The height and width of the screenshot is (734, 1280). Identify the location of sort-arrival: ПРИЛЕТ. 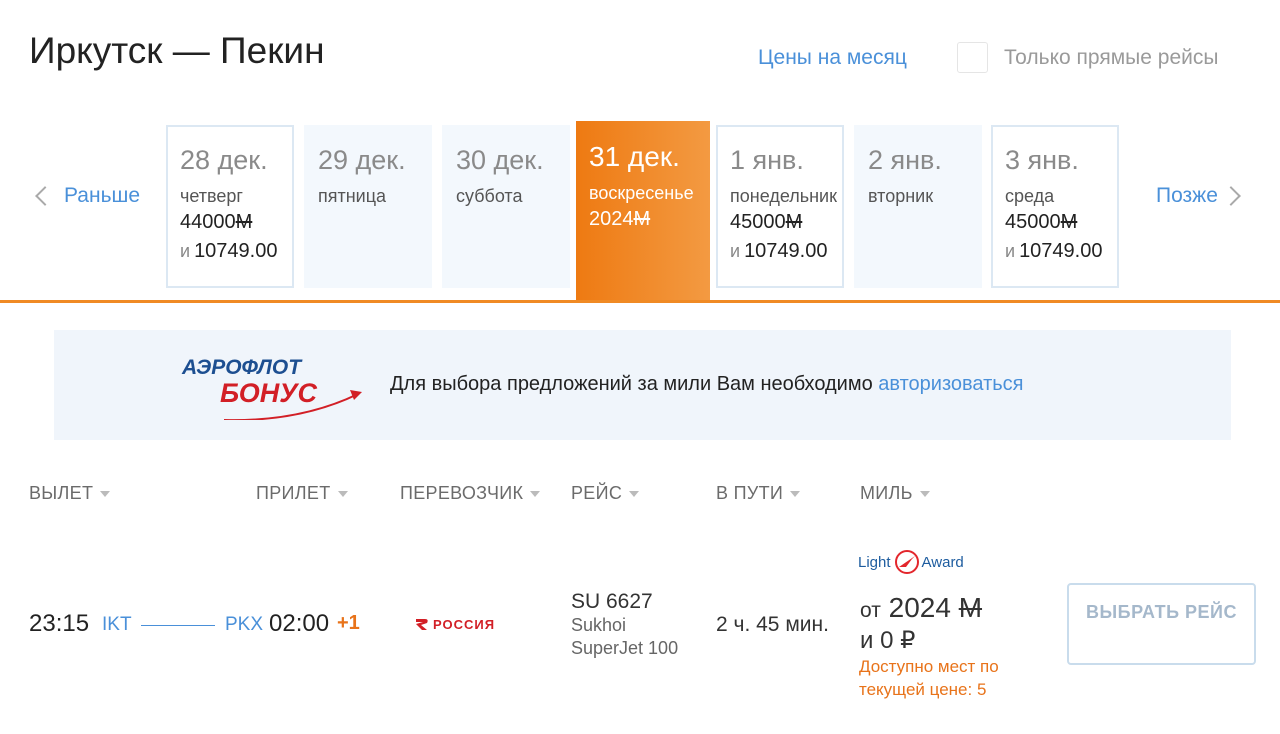
(302, 493).